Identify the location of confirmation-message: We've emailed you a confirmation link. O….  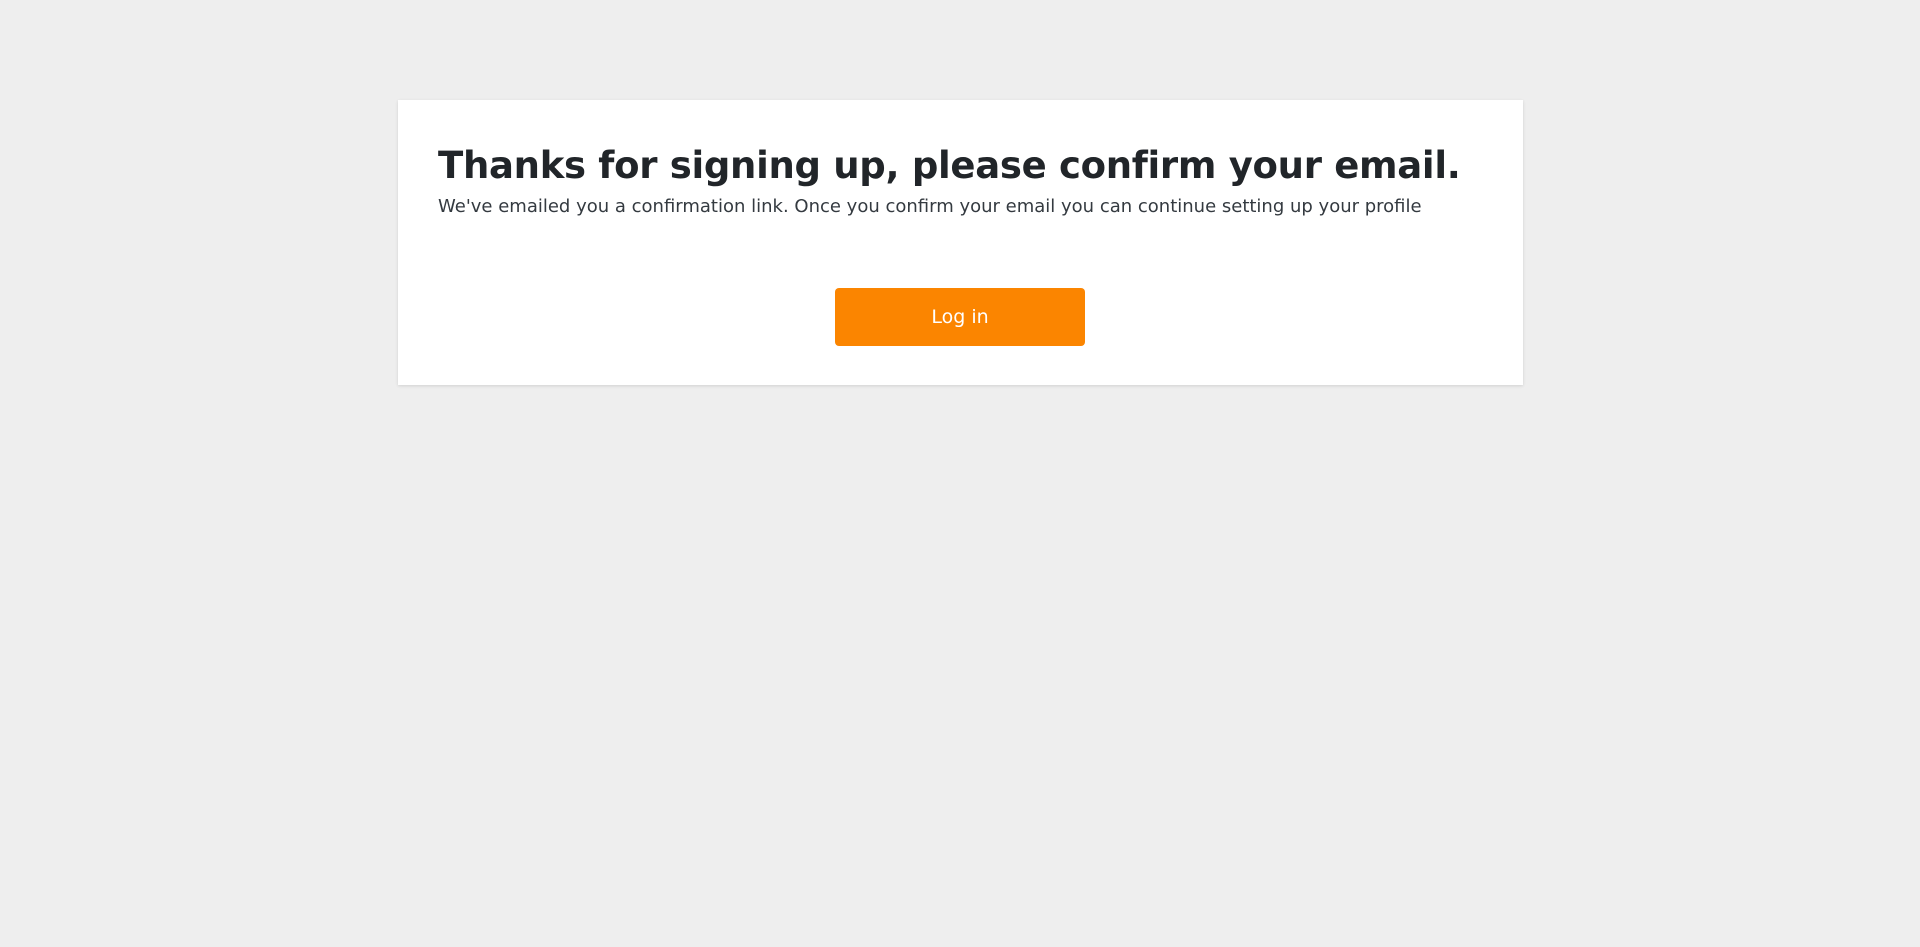
(930, 206).